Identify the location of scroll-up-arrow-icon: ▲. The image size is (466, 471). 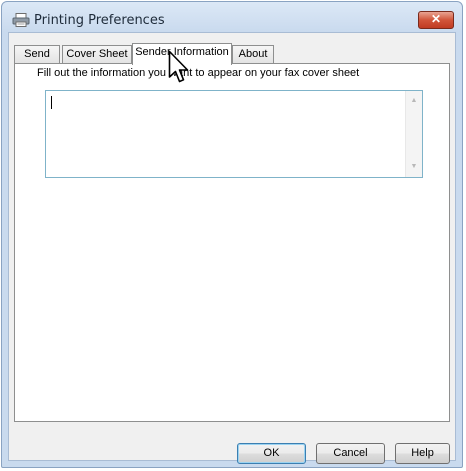
(414, 101).